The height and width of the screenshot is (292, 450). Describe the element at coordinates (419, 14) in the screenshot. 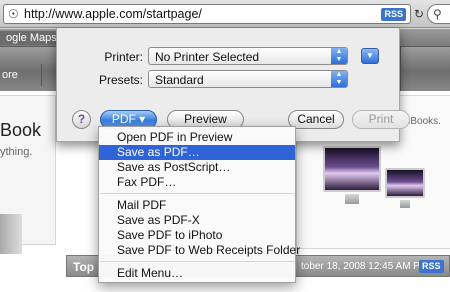

I see `reload-icon: ↻` at that location.